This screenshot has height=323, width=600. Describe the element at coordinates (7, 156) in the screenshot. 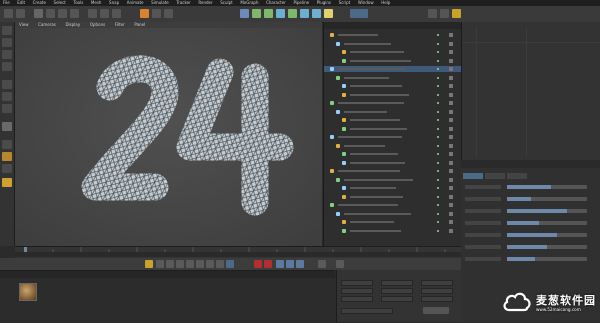

I see `tweak-mode-icon` at that location.